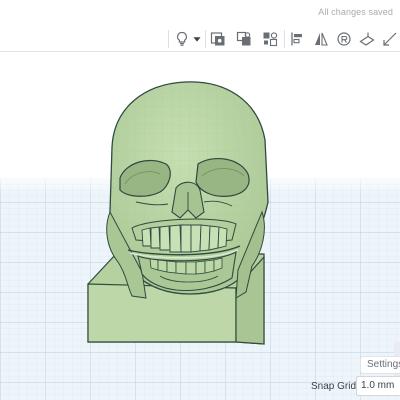 The width and height of the screenshot is (400, 400). I want to click on top-bar: All changes saved, so click(200, 13).